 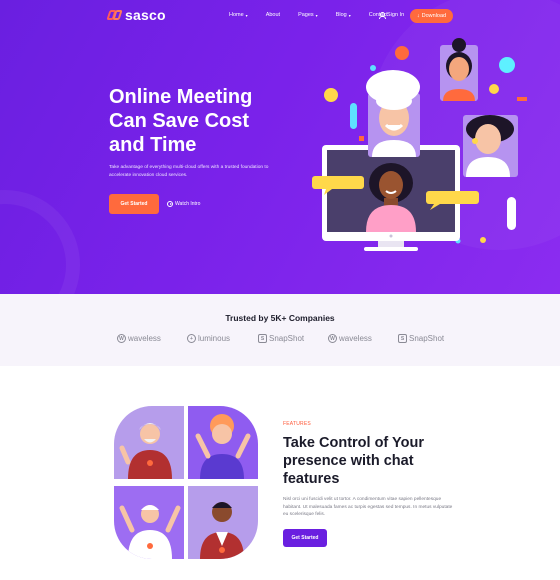 What do you see at coordinates (419, 144) in the screenshot?
I see `meeting-illustration-svg` at bounding box center [419, 144].